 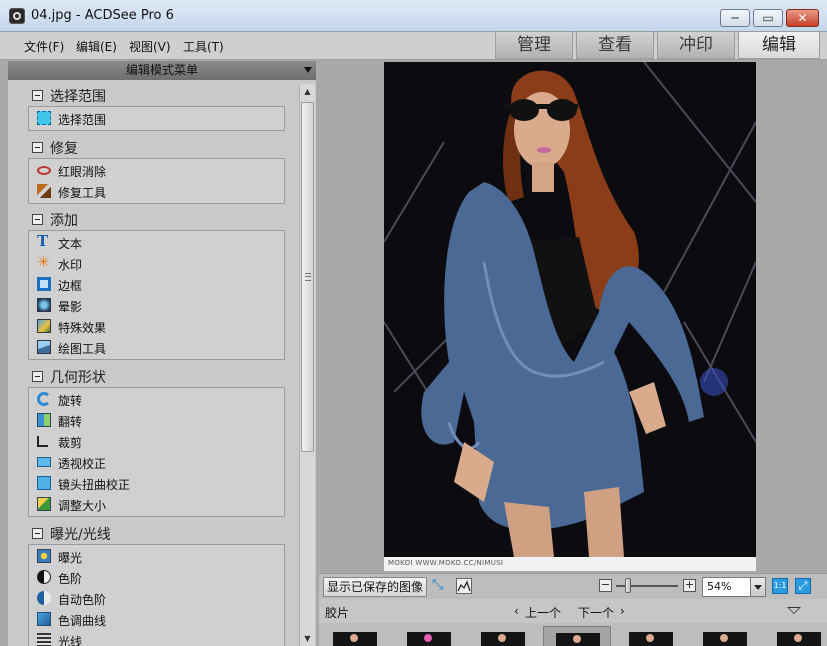 I want to click on item-label: 色调曲线, so click(x=82, y=621).